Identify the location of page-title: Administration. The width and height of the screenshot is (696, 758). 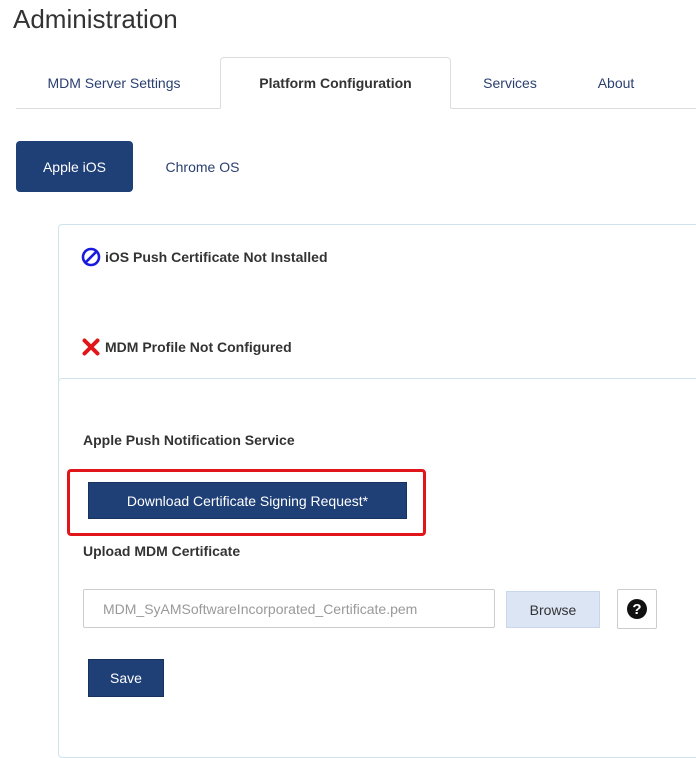
(95, 19).